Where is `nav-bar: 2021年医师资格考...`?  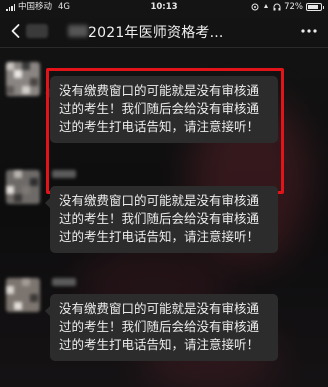 nav-bar: 2021年医师资格考... is located at coordinates (164, 31).